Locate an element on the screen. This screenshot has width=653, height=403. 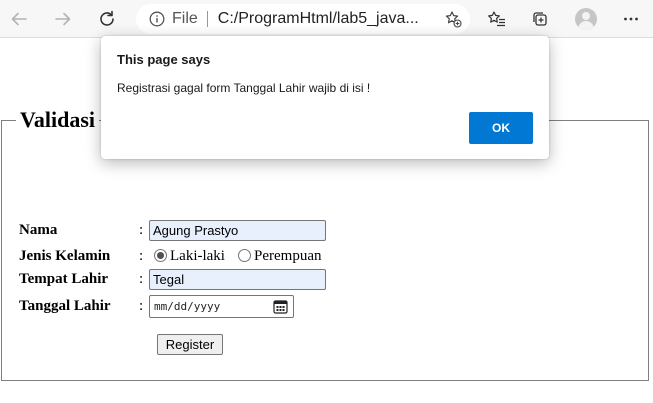
tempat-lahir-colon: : is located at coordinates (141, 279).